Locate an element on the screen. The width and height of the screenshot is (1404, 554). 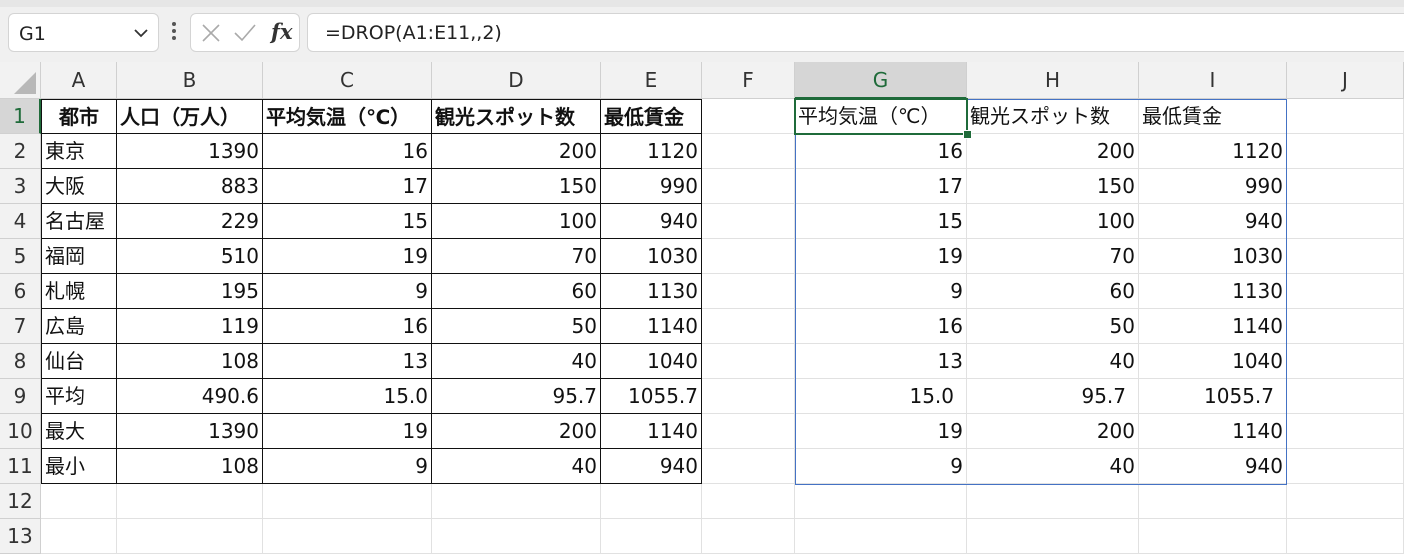
enter-check-icon is located at coordinates (245, 33).